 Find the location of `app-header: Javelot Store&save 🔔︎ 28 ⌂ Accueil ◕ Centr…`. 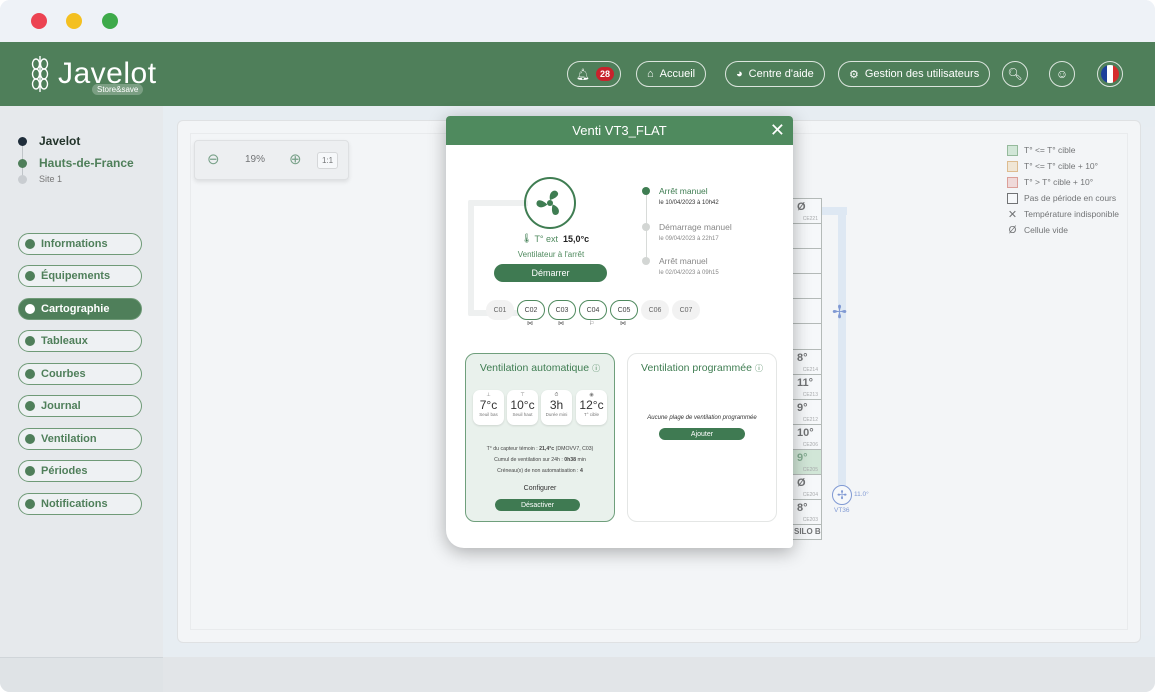

app-header: Javelot Store&save 🔔︎ 28 ⌂ Accueil ◕ Centr… is located at coordinates (577, 74).